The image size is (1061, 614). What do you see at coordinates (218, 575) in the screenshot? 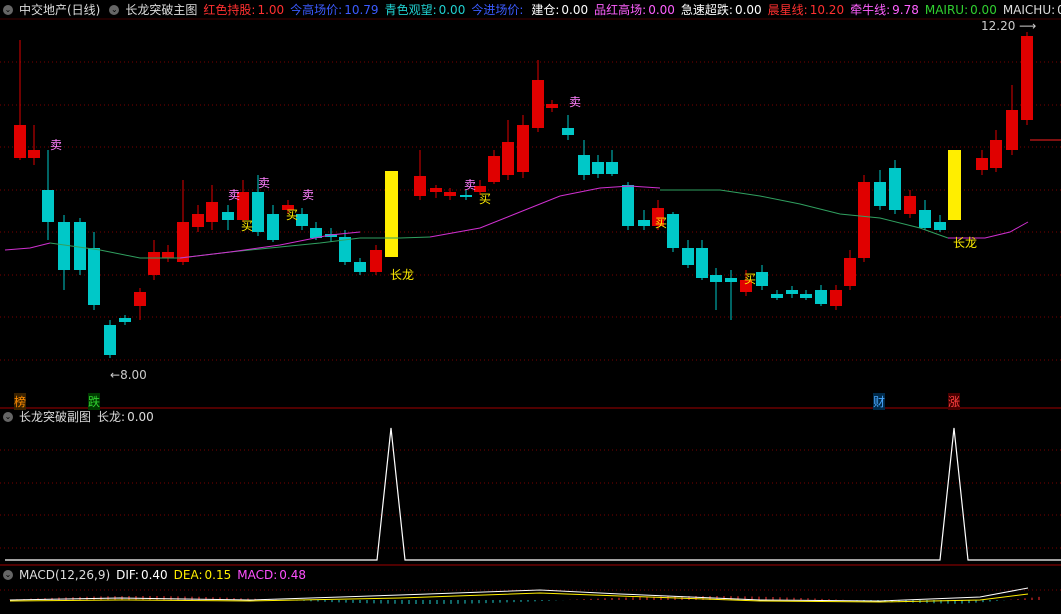
I see `dea-value: 0.15` at bounding box center [218, 575].